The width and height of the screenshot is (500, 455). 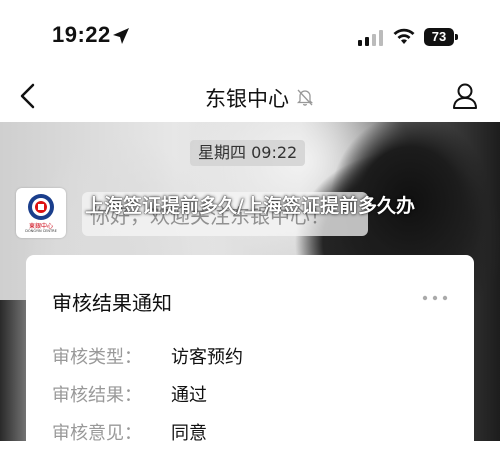 I want to click on battery-tip, so click(x=456, y=37).